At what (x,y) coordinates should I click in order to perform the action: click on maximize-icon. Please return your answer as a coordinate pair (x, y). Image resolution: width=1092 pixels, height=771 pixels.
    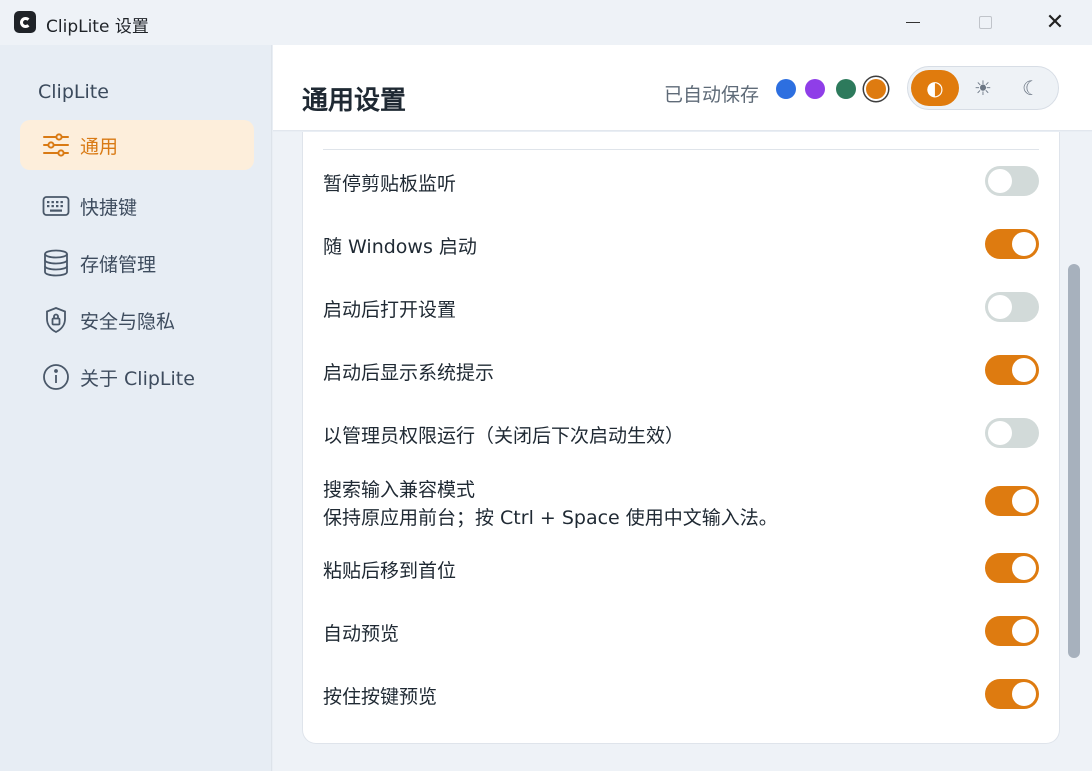
    Looking at the image, I should click on (985, 22).